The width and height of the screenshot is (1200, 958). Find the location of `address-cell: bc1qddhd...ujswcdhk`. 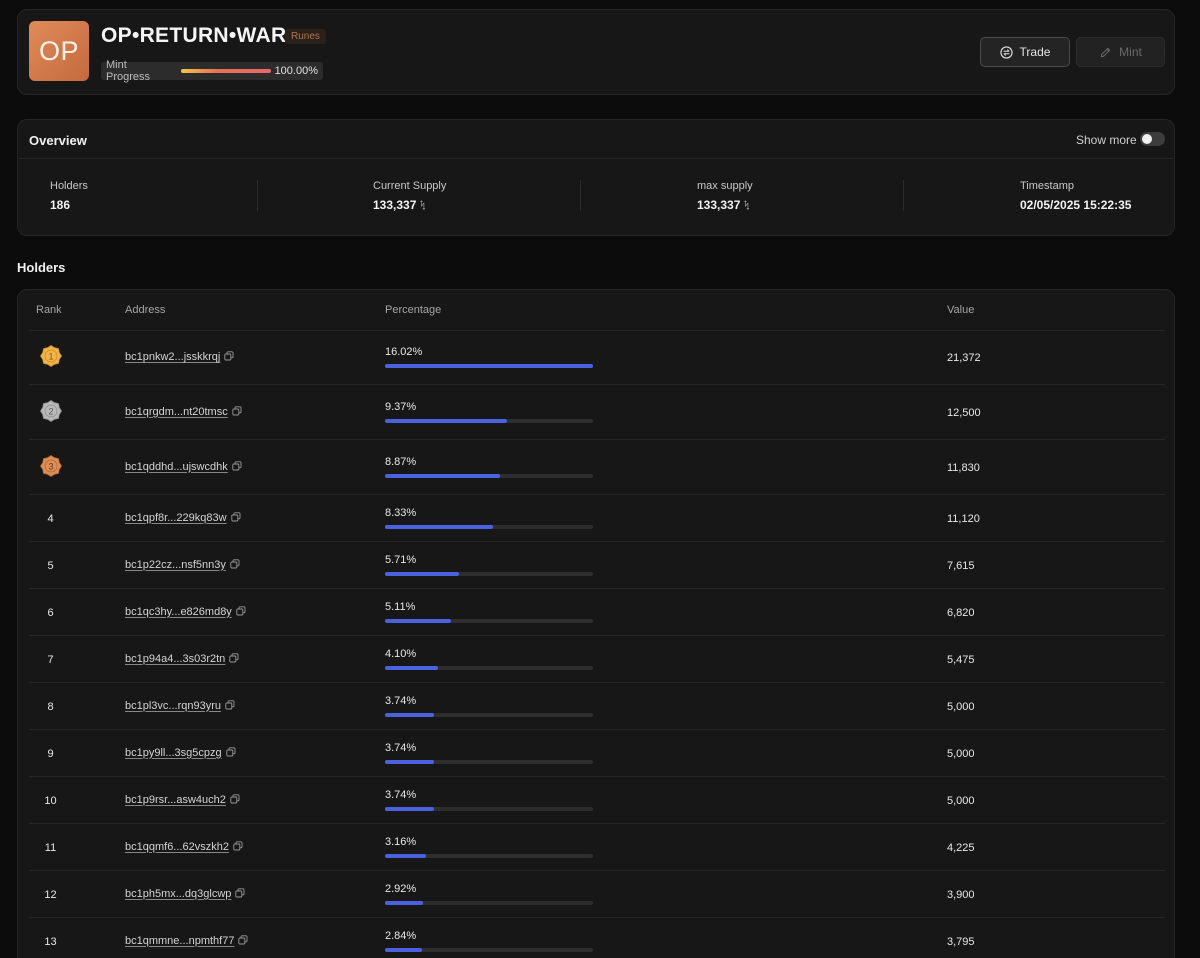

address-cell: bc1qddhd...ujswcdhk is located at coordinates (183, 467).